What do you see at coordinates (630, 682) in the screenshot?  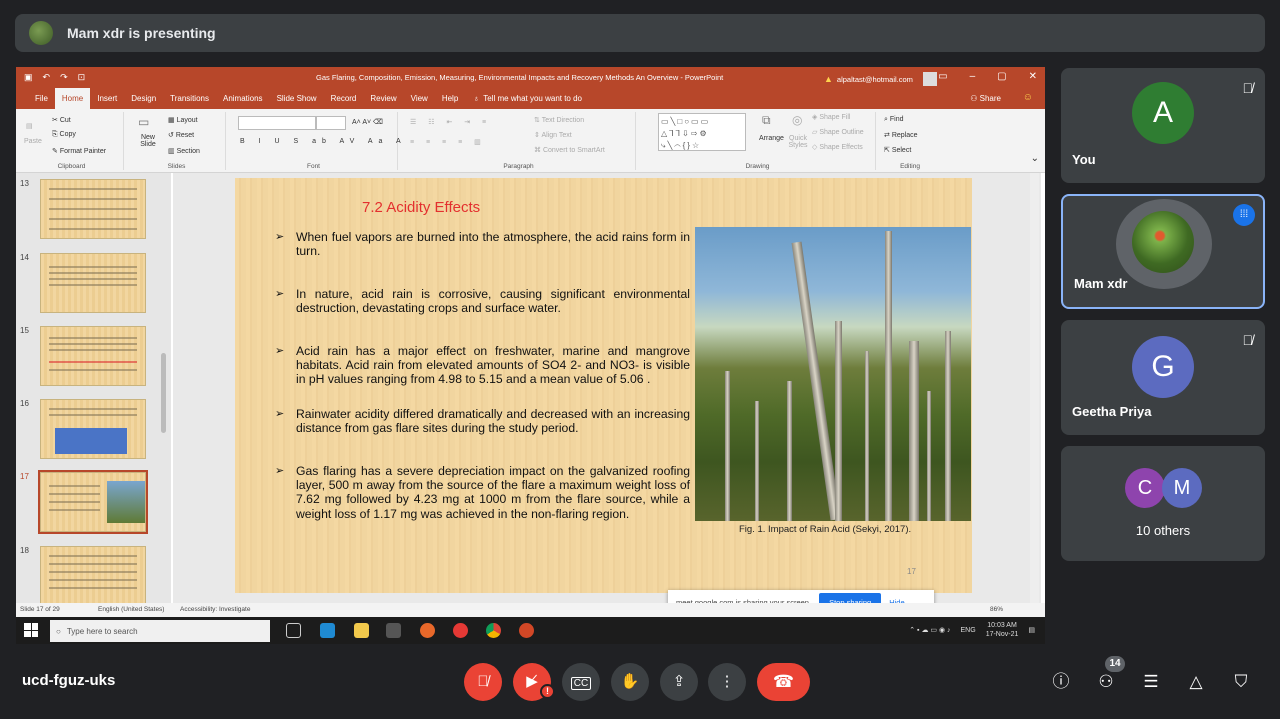 I see `raise-hand-button: ✋` at bounding box center [630, 682].